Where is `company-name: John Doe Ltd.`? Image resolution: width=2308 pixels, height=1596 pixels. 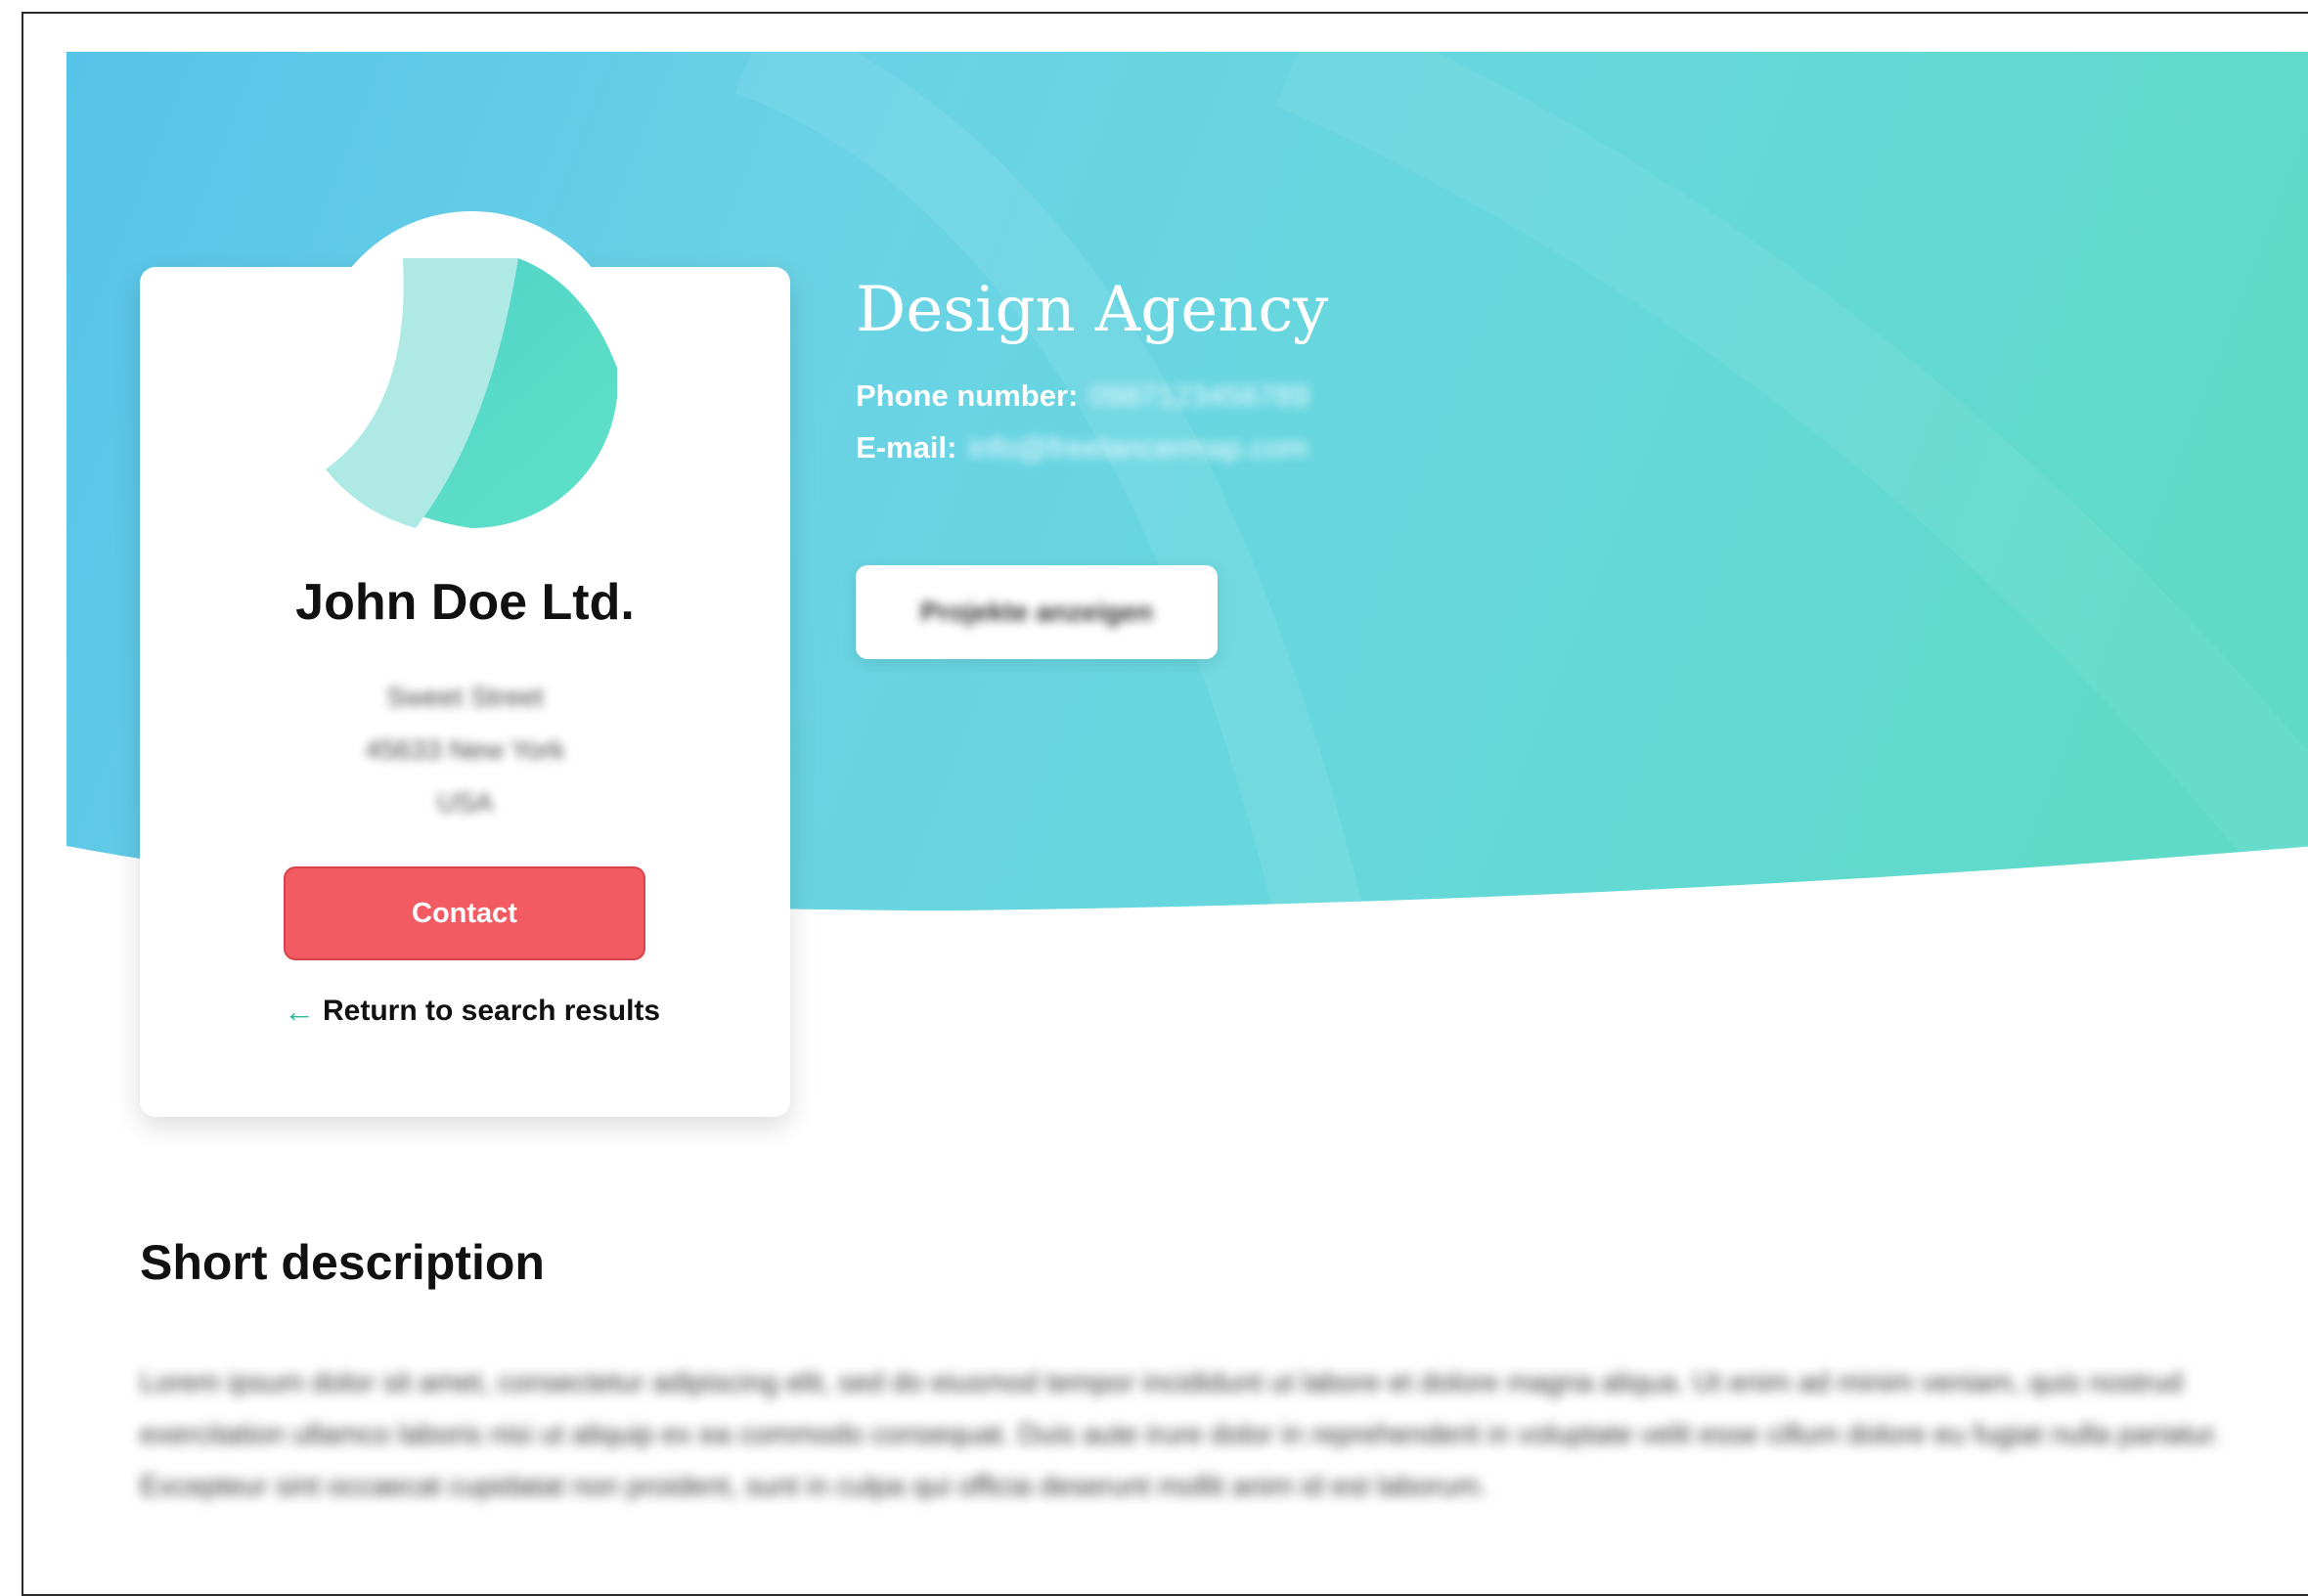
company-name: John Doe Ltd. is located at coordinates (465, 602).